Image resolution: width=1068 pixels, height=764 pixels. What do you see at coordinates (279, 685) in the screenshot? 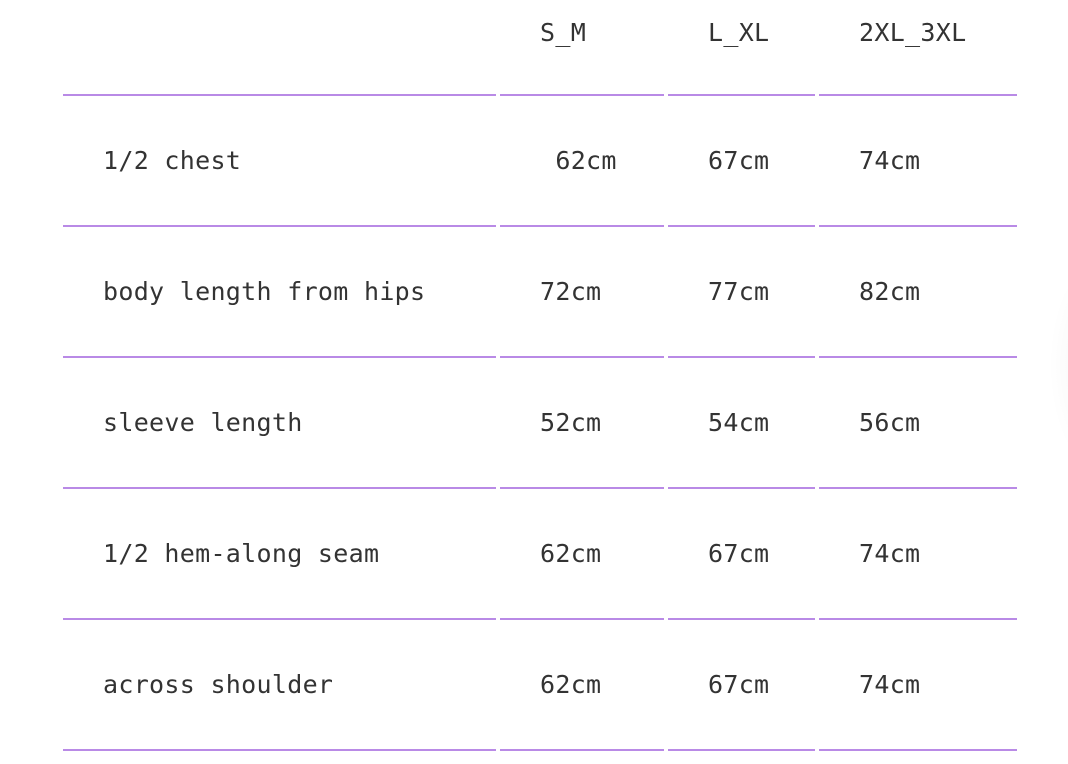
I see `measurement-label: across shoulder` at bounding box center [279, 685].